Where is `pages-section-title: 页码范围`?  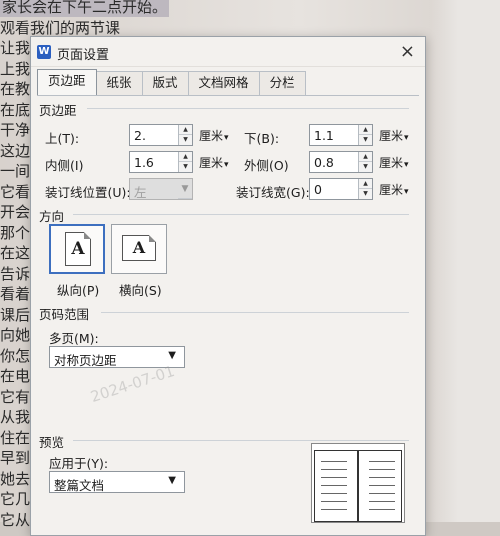 pages-section-title: 页码范围 is located at coordinates (64, 314).